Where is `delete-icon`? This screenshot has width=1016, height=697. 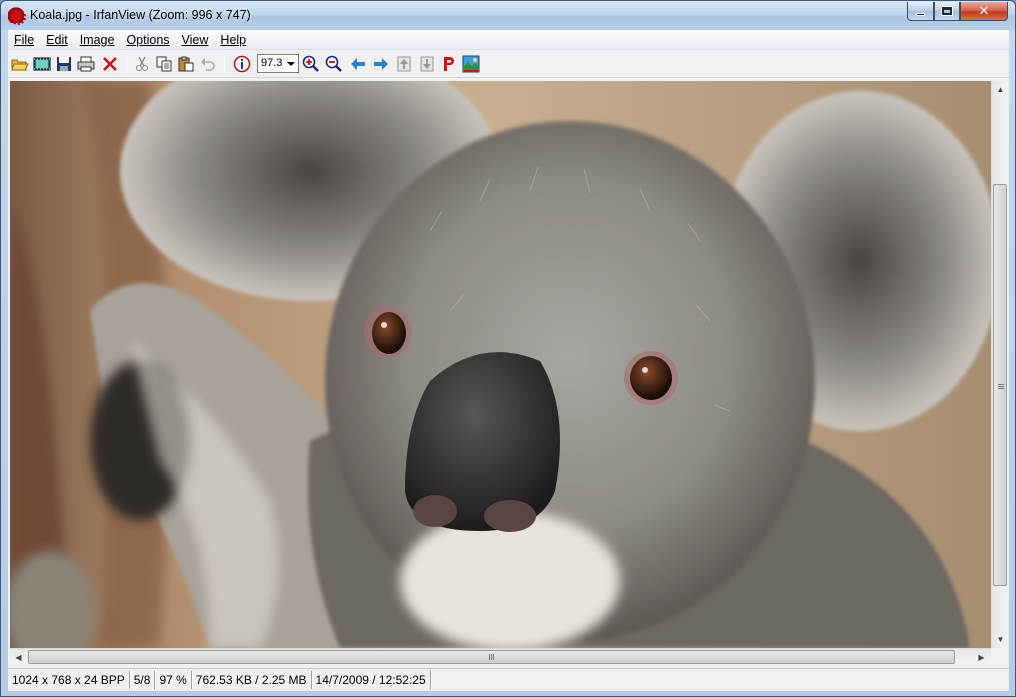 delete-icon is located at coordinates (110, 64).